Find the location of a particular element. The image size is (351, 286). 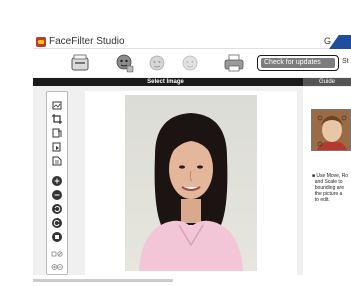

status-bar is located at coordinates (103, 280).